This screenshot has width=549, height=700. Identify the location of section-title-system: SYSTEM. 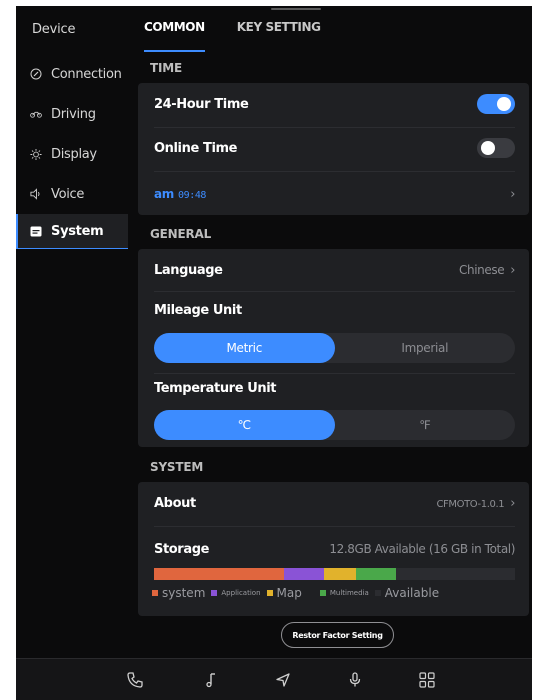
(177, 467).